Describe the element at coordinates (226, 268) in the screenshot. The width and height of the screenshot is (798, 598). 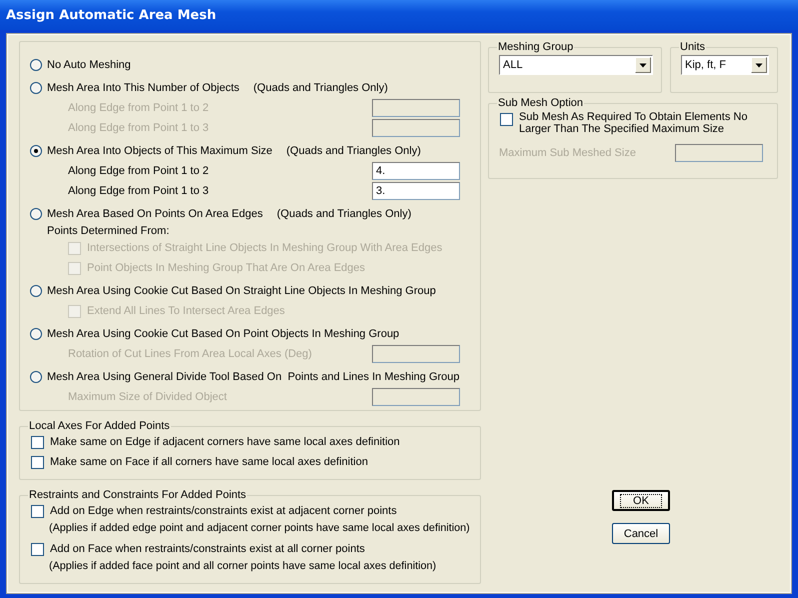
I see `checkbox-label: Point Objects In Meshing Group That Are On Area Edges` at that location.